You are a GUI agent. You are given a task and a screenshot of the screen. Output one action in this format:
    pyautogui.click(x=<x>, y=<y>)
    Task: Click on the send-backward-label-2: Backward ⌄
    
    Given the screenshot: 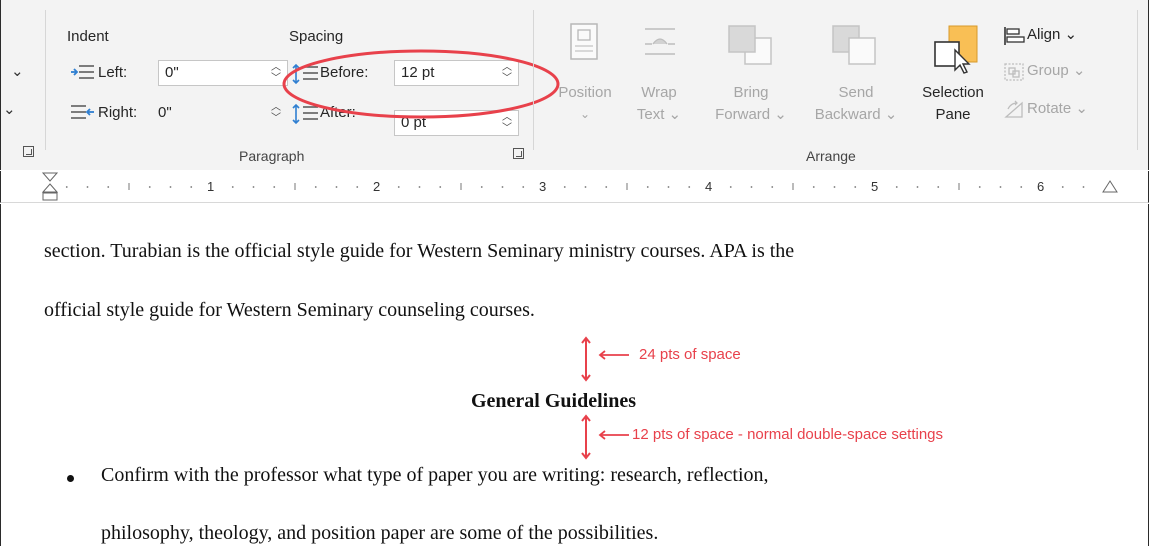 What is the action you would take?
    pyautogui.click(x=856, y=114)
    